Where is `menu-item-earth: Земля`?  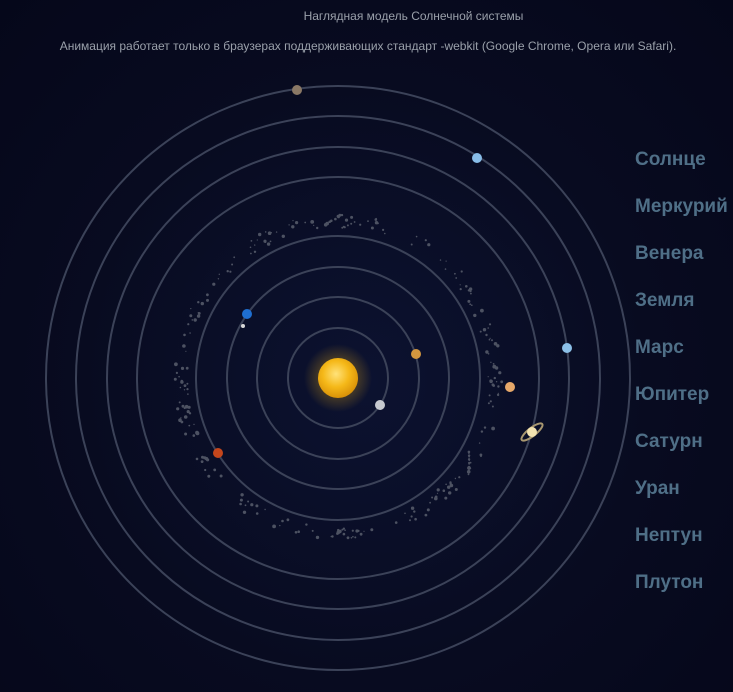 menu-item-earth: Земля is located at coordinates (681, 310).